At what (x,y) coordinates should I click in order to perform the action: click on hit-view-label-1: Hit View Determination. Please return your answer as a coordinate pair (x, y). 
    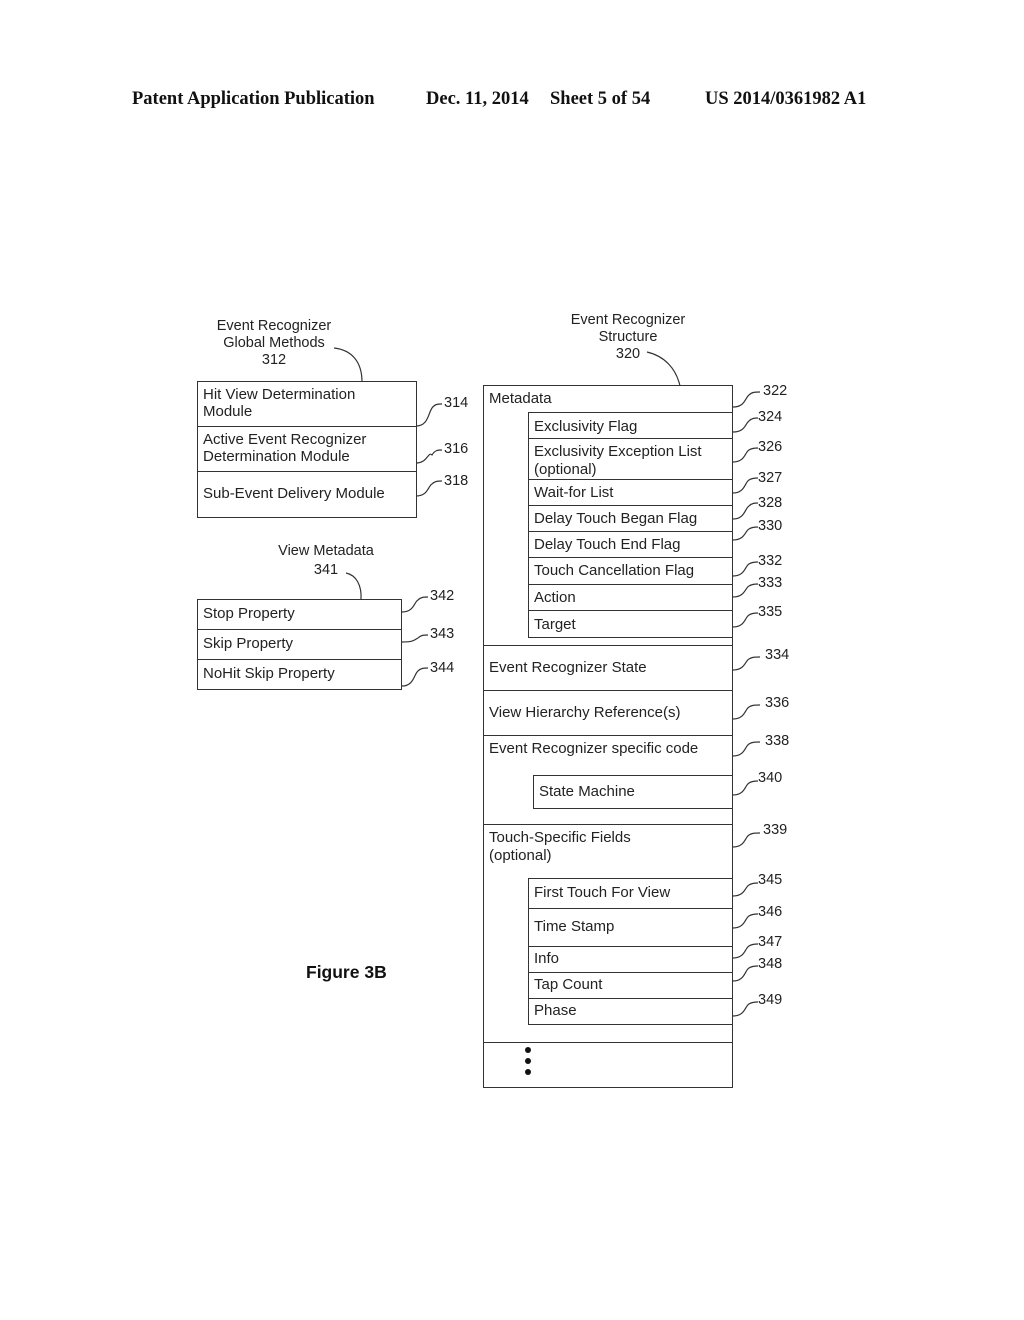
    Looking at the image, I should click on (279, 394).